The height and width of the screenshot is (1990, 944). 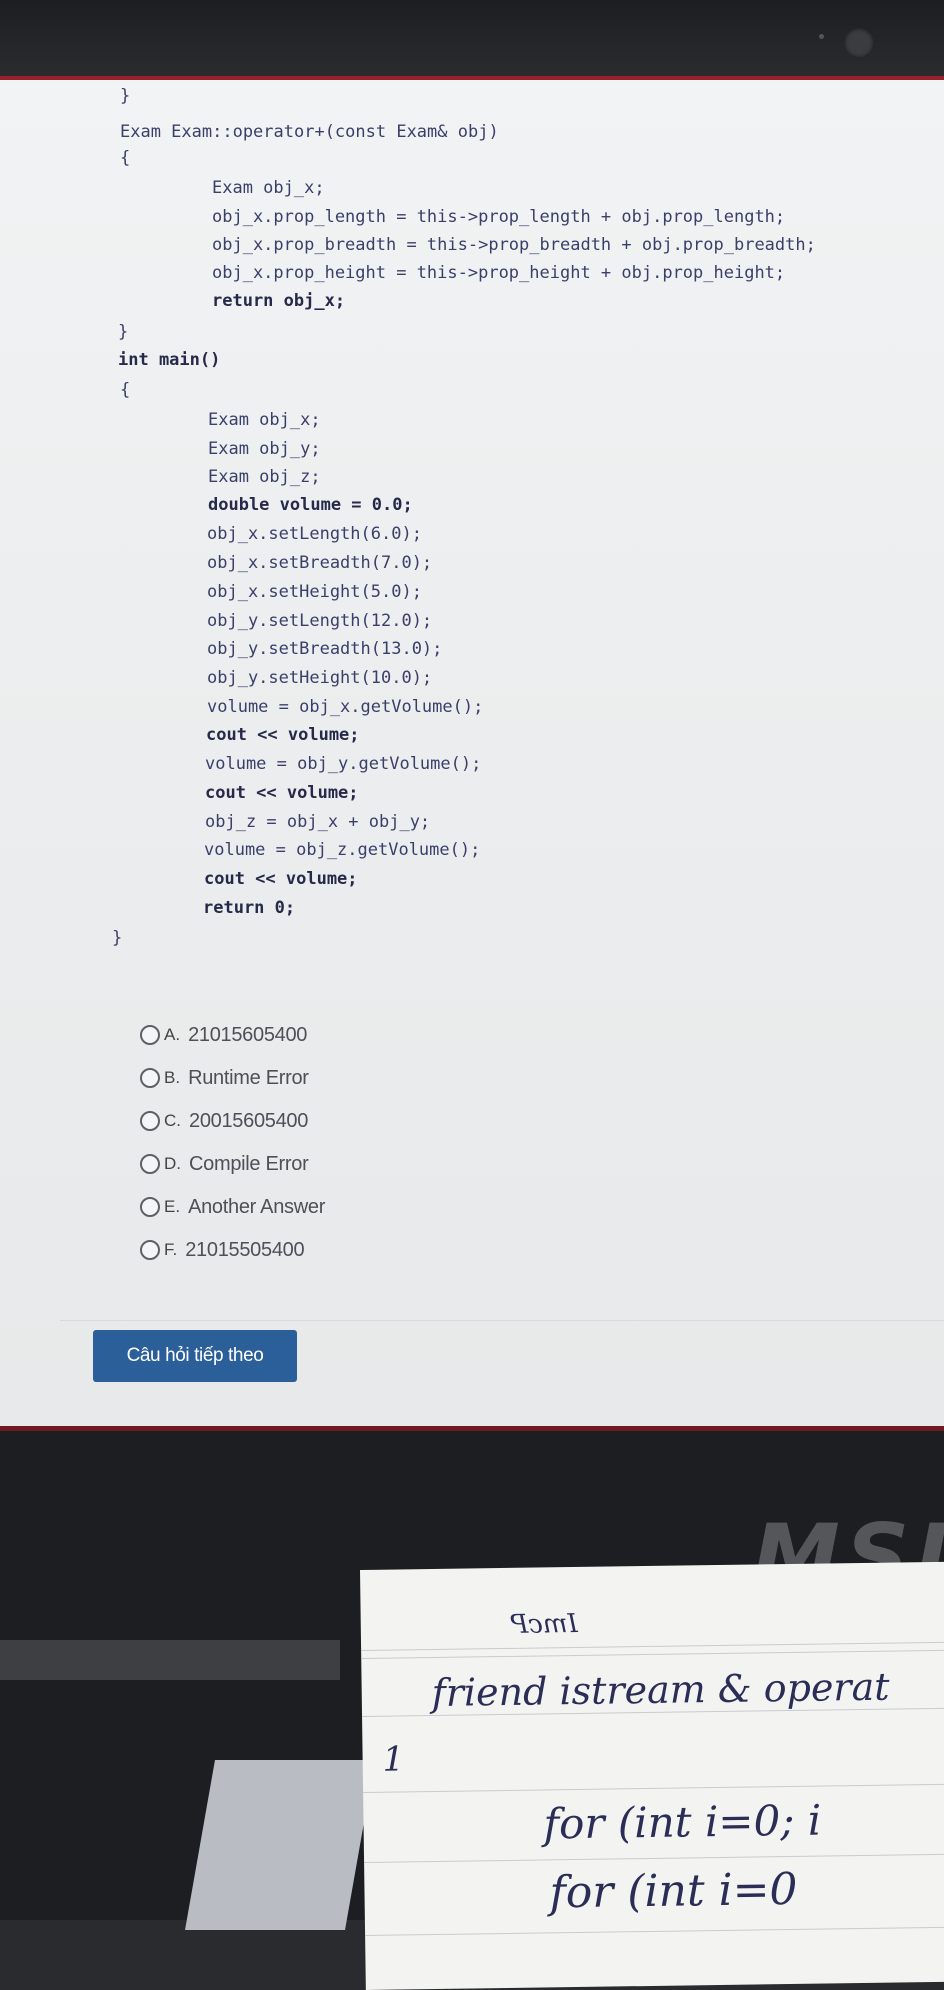 What do you see at coordinates (195, 1356) in the screenshot?
I see `next-question-button: Câu hỏi tiếp theo` at bounding box center [195, 1356].